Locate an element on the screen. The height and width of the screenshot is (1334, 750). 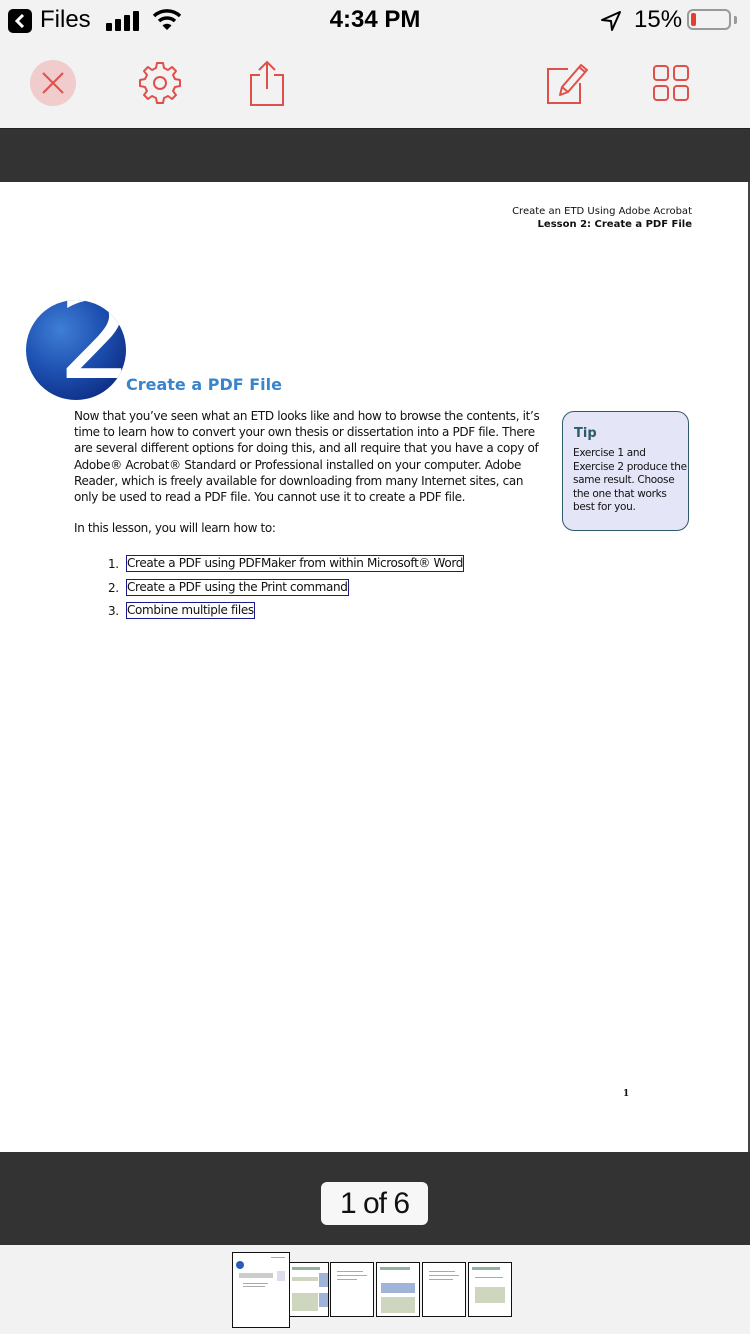
battery-tip is located at coordinates (735, 20).